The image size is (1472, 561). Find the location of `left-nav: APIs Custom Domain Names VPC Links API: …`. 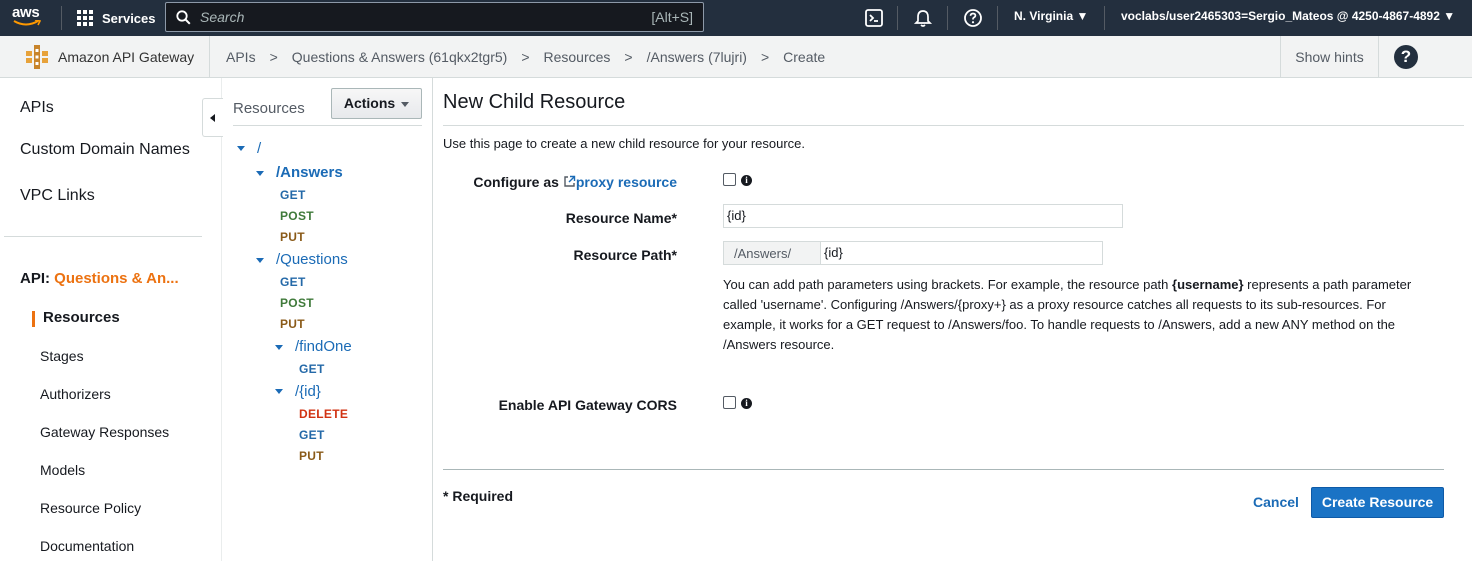

left-nav: APIs Custom Domain Names VPC Links API: … is located at coordinates (111, 319).